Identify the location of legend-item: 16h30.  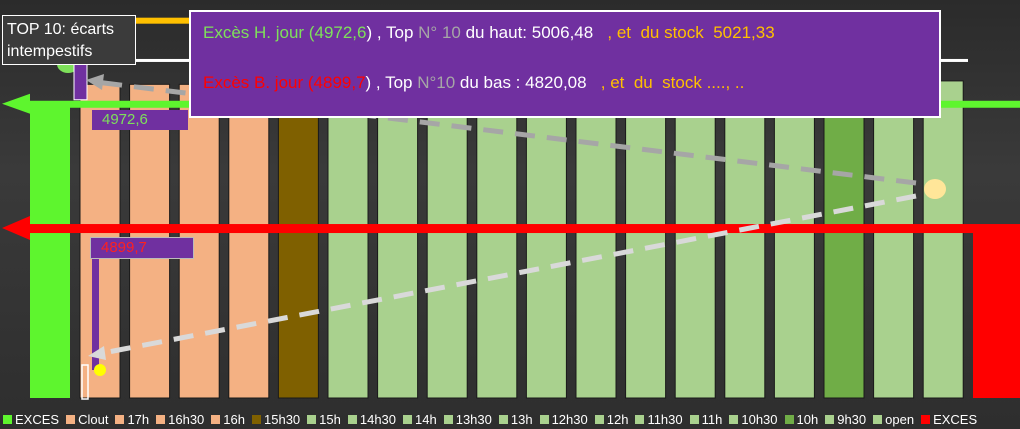
(178, 419).